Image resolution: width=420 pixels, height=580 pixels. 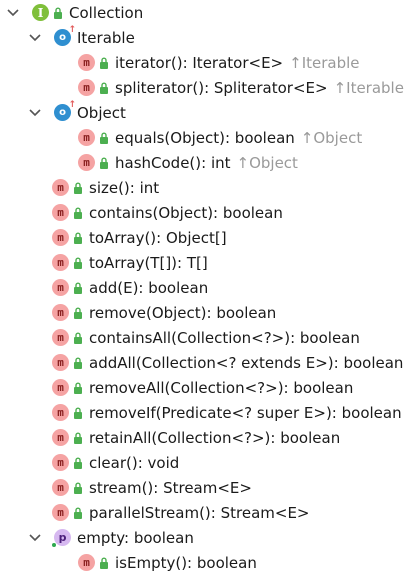 I want to click on method-row: m equals(Object): boolean ↑Object, so click(x=220, y=137).